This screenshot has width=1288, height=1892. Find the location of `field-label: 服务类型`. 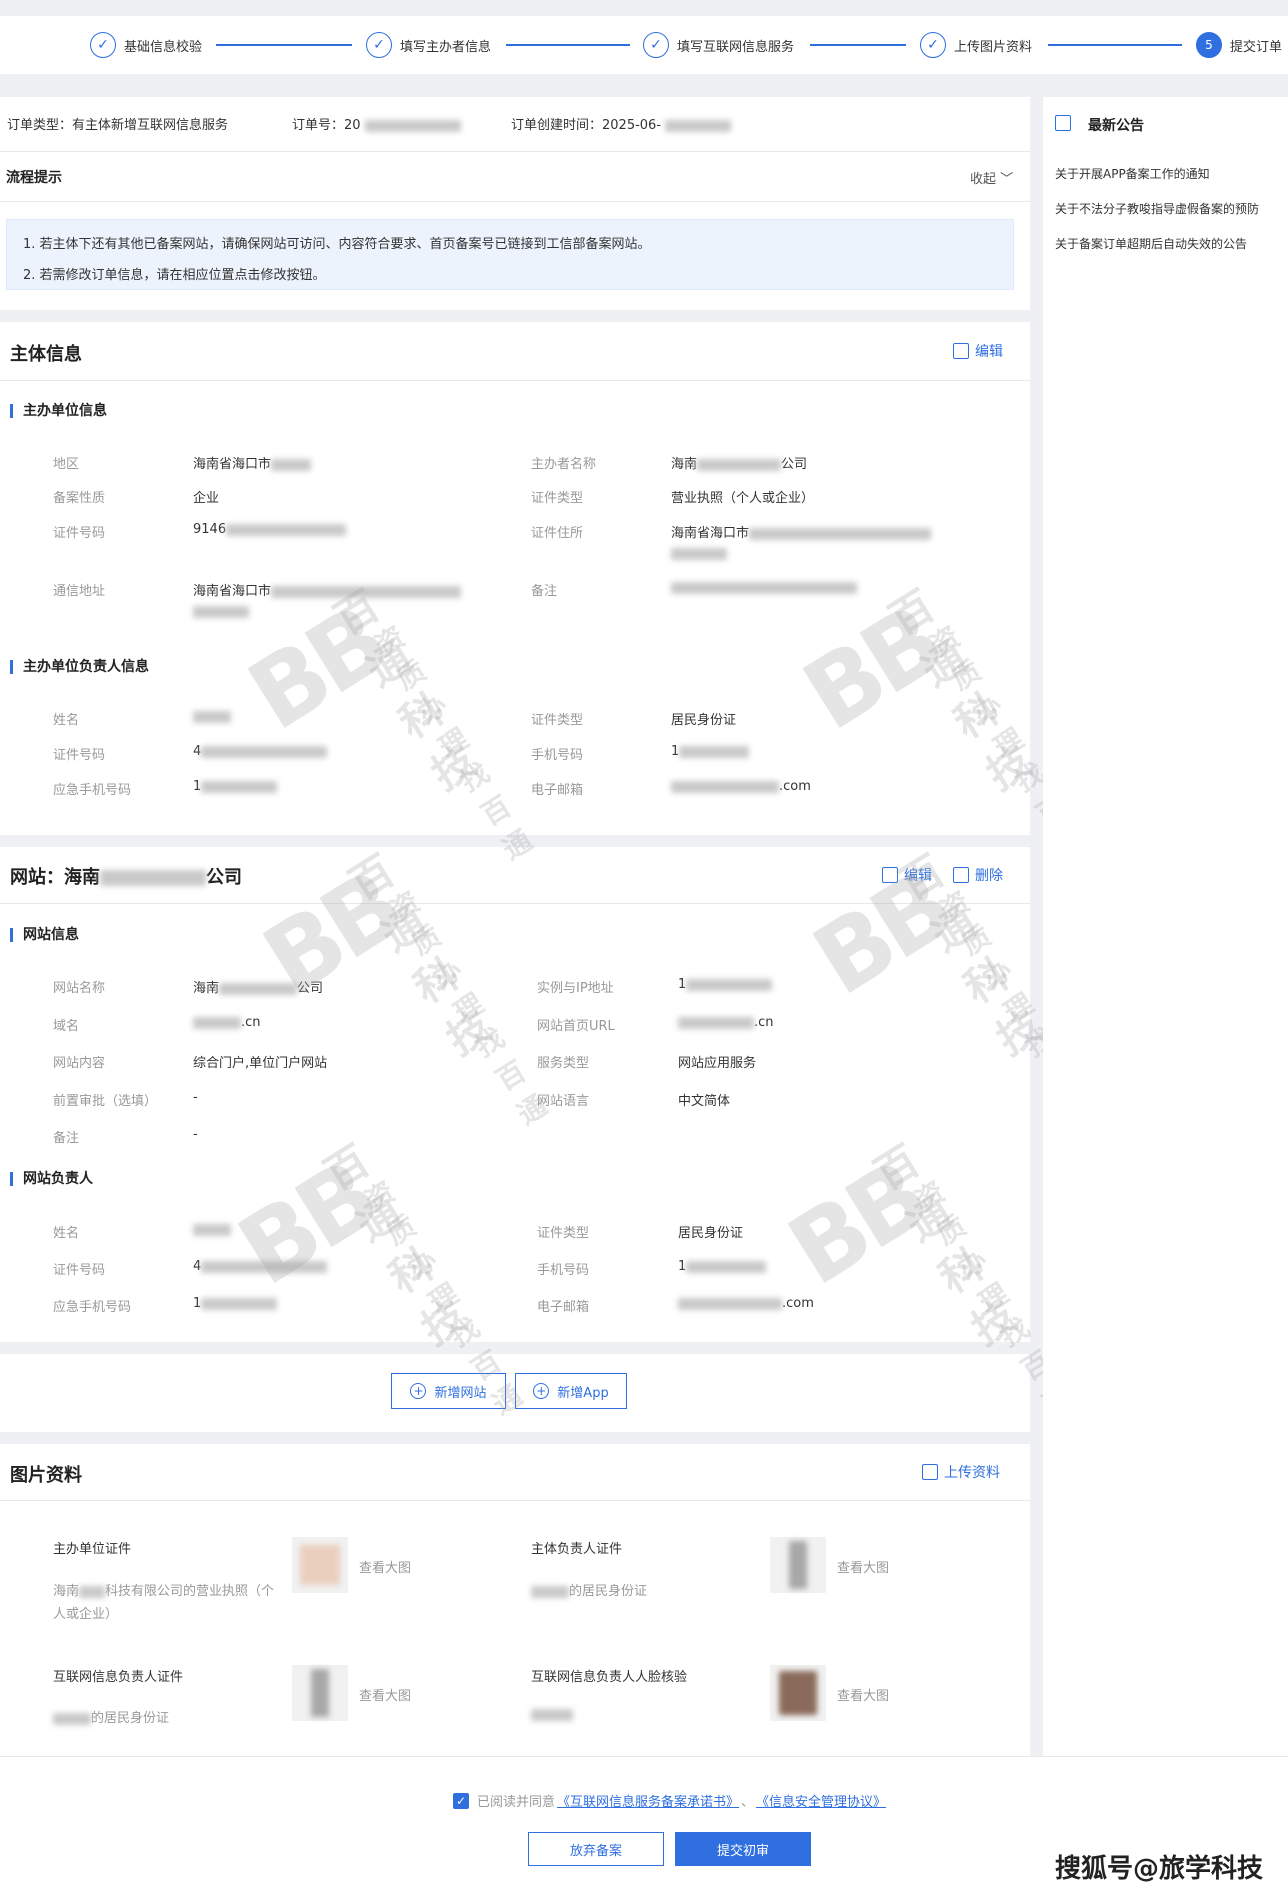

field-label: 服务类型 is located at coordinates (563, 1063).